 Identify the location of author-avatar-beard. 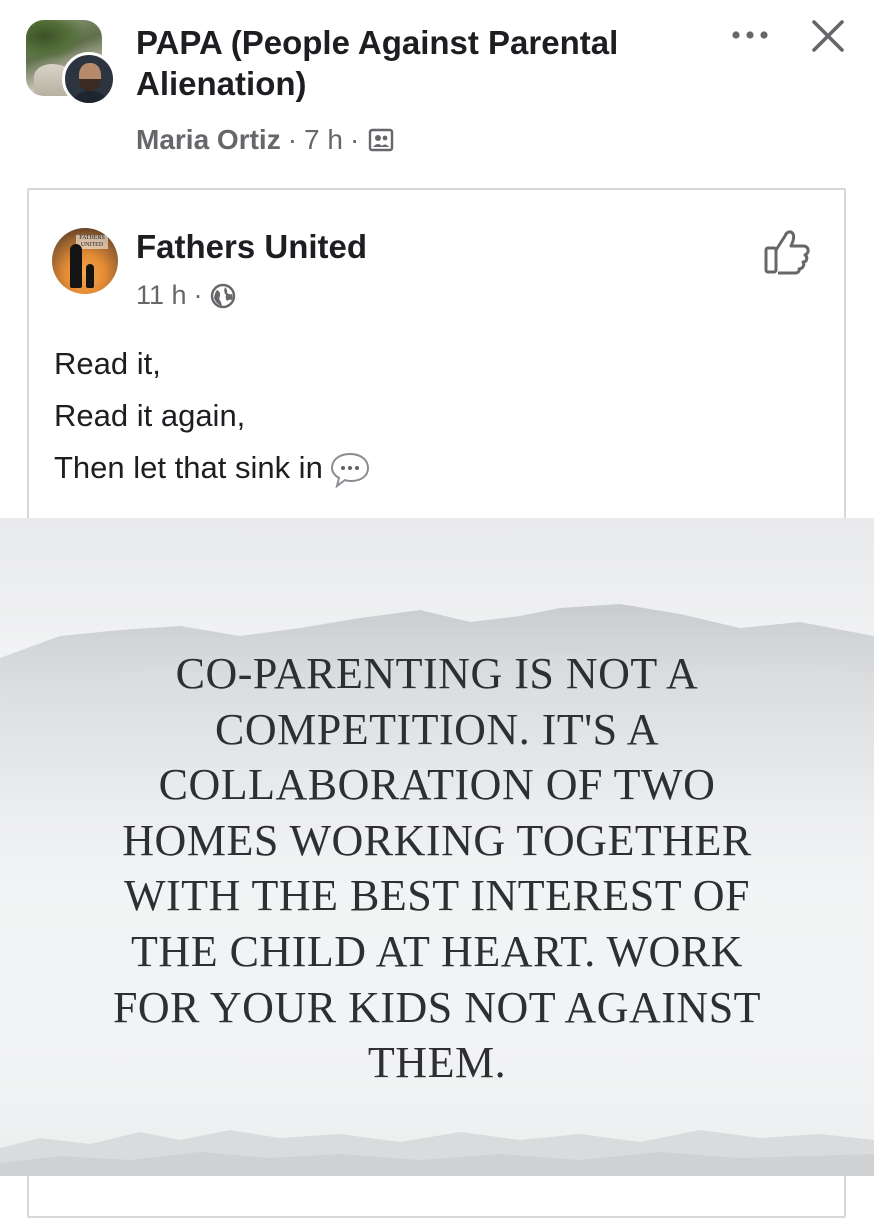
(90, 85).